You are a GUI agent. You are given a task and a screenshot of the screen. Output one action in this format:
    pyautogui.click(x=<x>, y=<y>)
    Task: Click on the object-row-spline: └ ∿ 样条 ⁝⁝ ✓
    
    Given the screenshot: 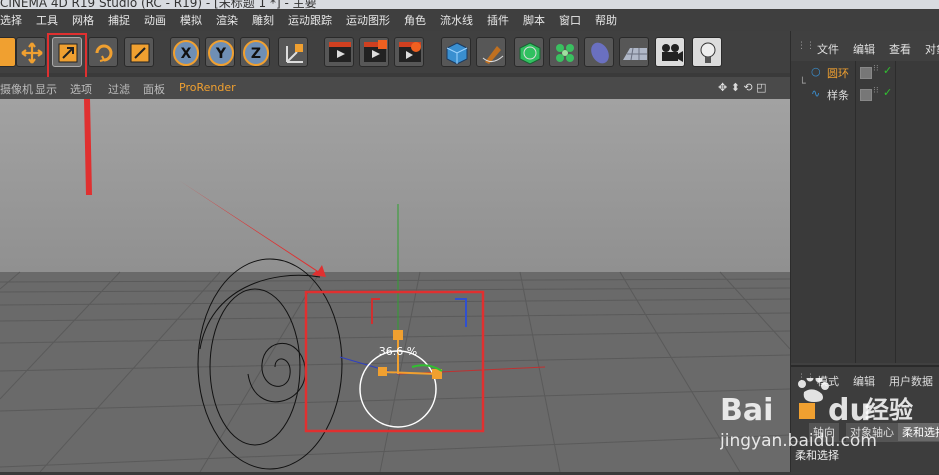 What is the action you would take?
    pyautogui.click(x=869, y=90)
    